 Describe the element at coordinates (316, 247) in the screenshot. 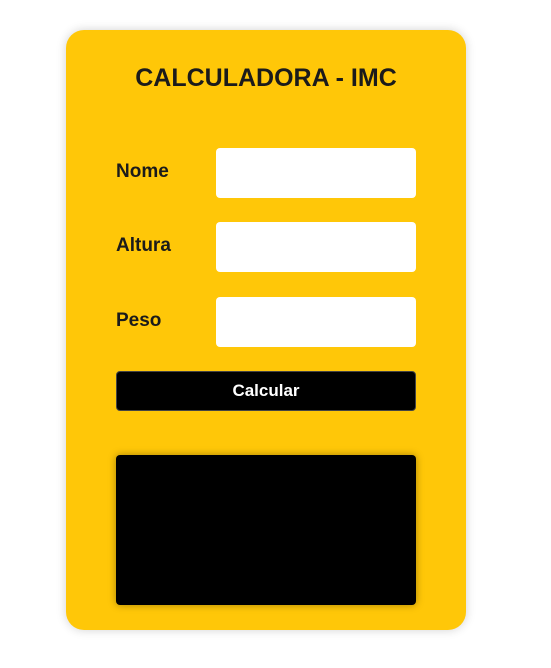

I see `altura-input` at that location.